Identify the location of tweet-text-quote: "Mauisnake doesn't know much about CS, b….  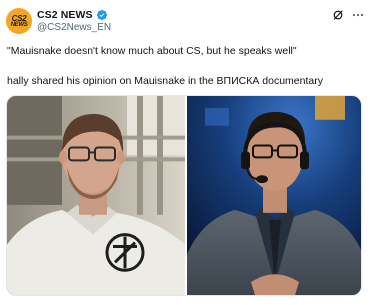
(152, 51).